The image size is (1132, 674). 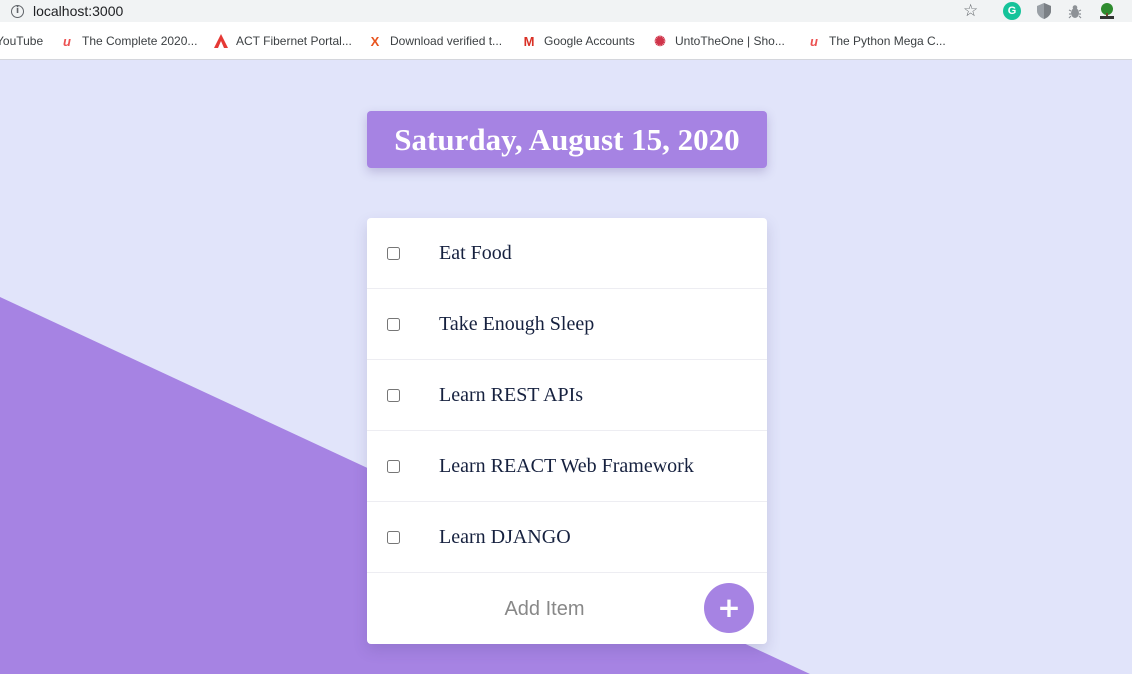 I want to click on add-item-button: +, so click(x=729, y=608).